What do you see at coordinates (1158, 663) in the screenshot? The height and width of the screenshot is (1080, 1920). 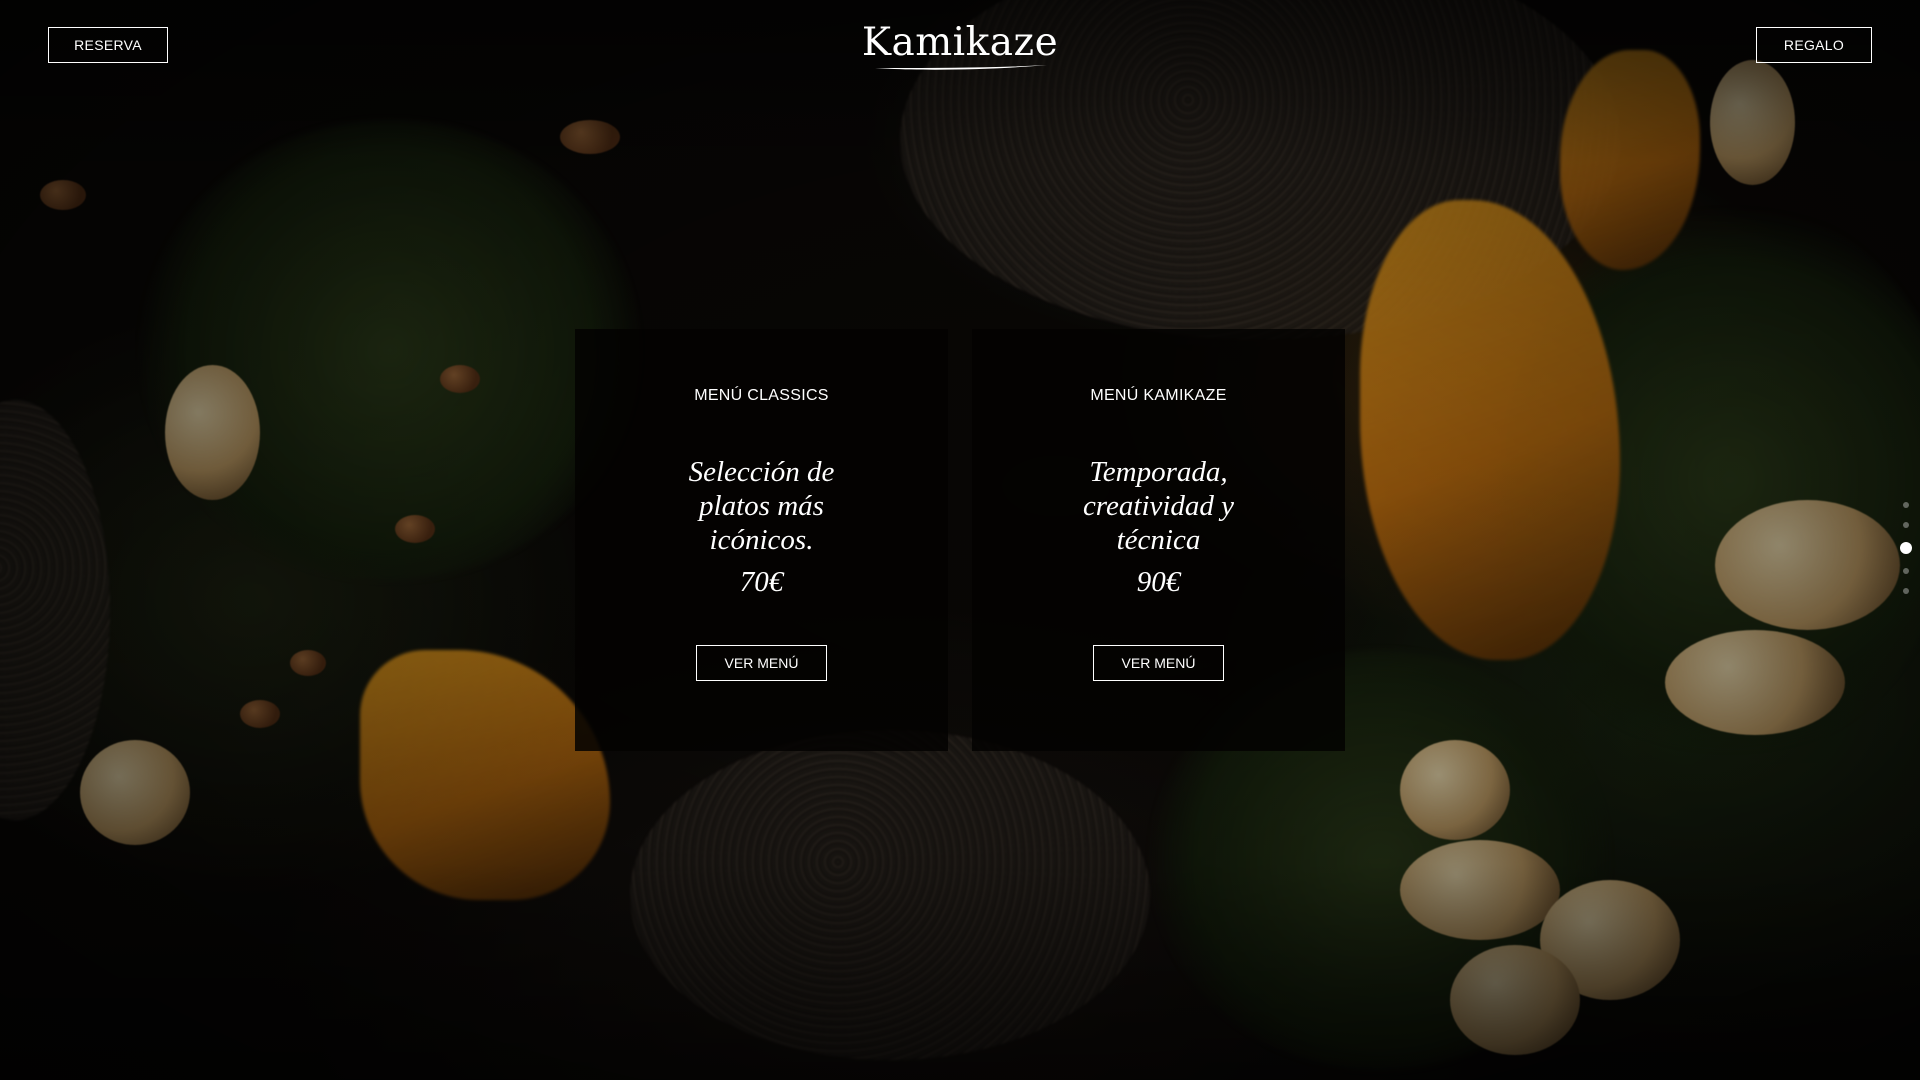 I see `ver-menu-kamikaze-button: VER MENÚ` at bounding box center [1158, 663].